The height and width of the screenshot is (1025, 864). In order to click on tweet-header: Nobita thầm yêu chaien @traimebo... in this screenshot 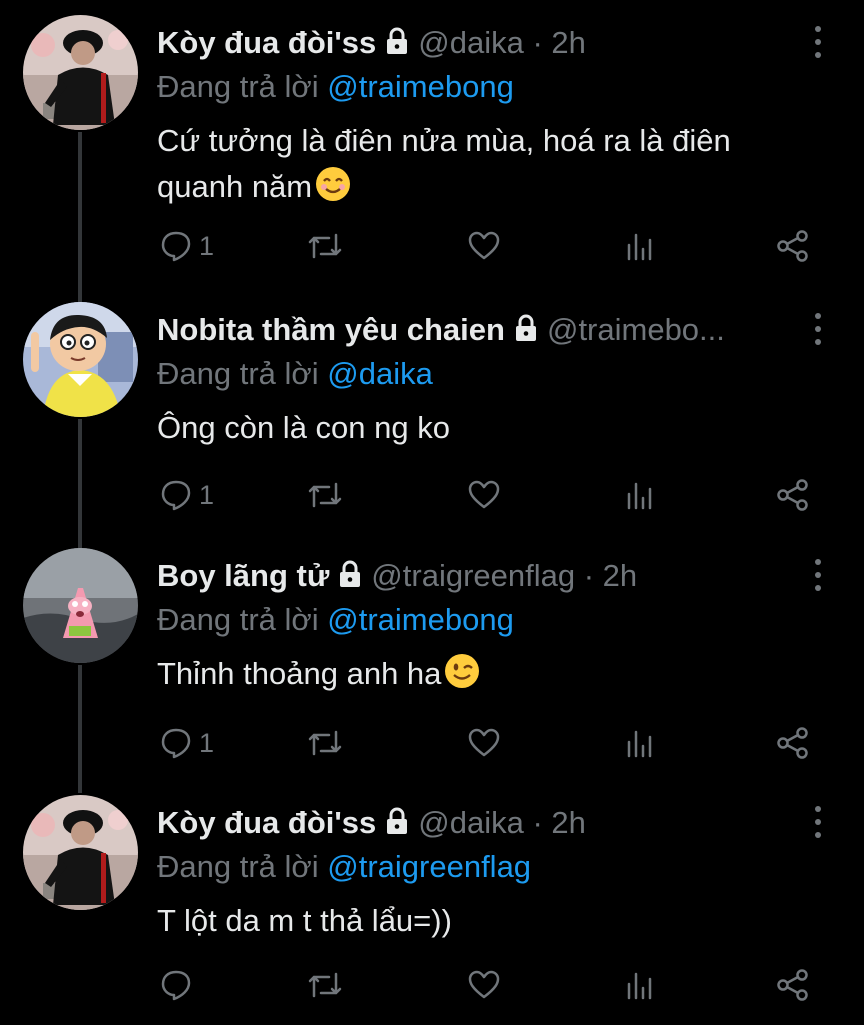, I will do `click(470, 330)`.